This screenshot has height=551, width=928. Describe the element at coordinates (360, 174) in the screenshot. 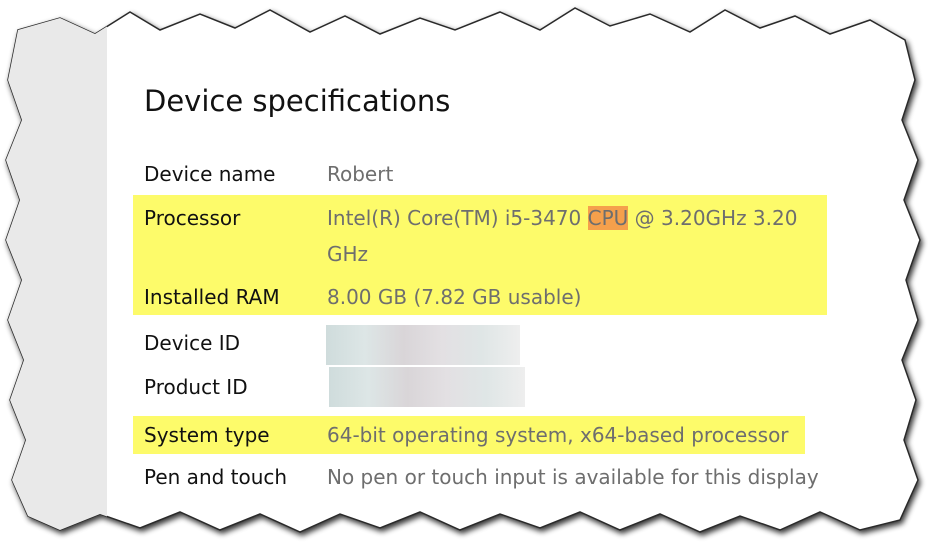

I see `device-name-value: Robert` at that location.